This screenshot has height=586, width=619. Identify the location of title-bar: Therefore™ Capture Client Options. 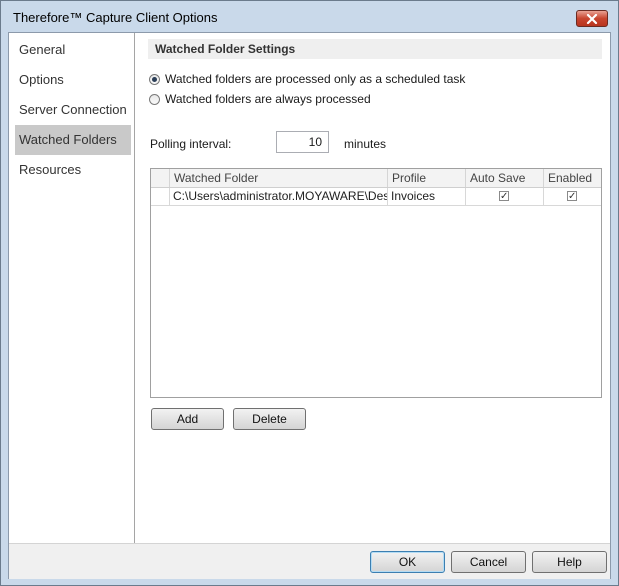
(309, 17).